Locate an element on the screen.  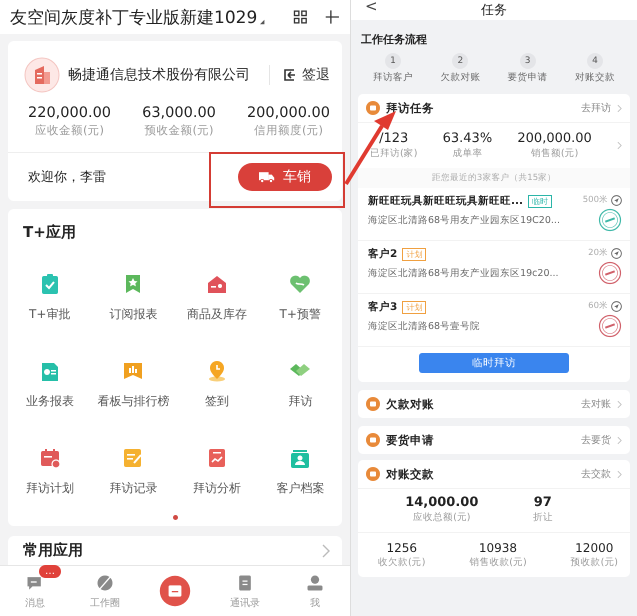
stat-label: 应收金额(元) is located at coordinates (69, 130).